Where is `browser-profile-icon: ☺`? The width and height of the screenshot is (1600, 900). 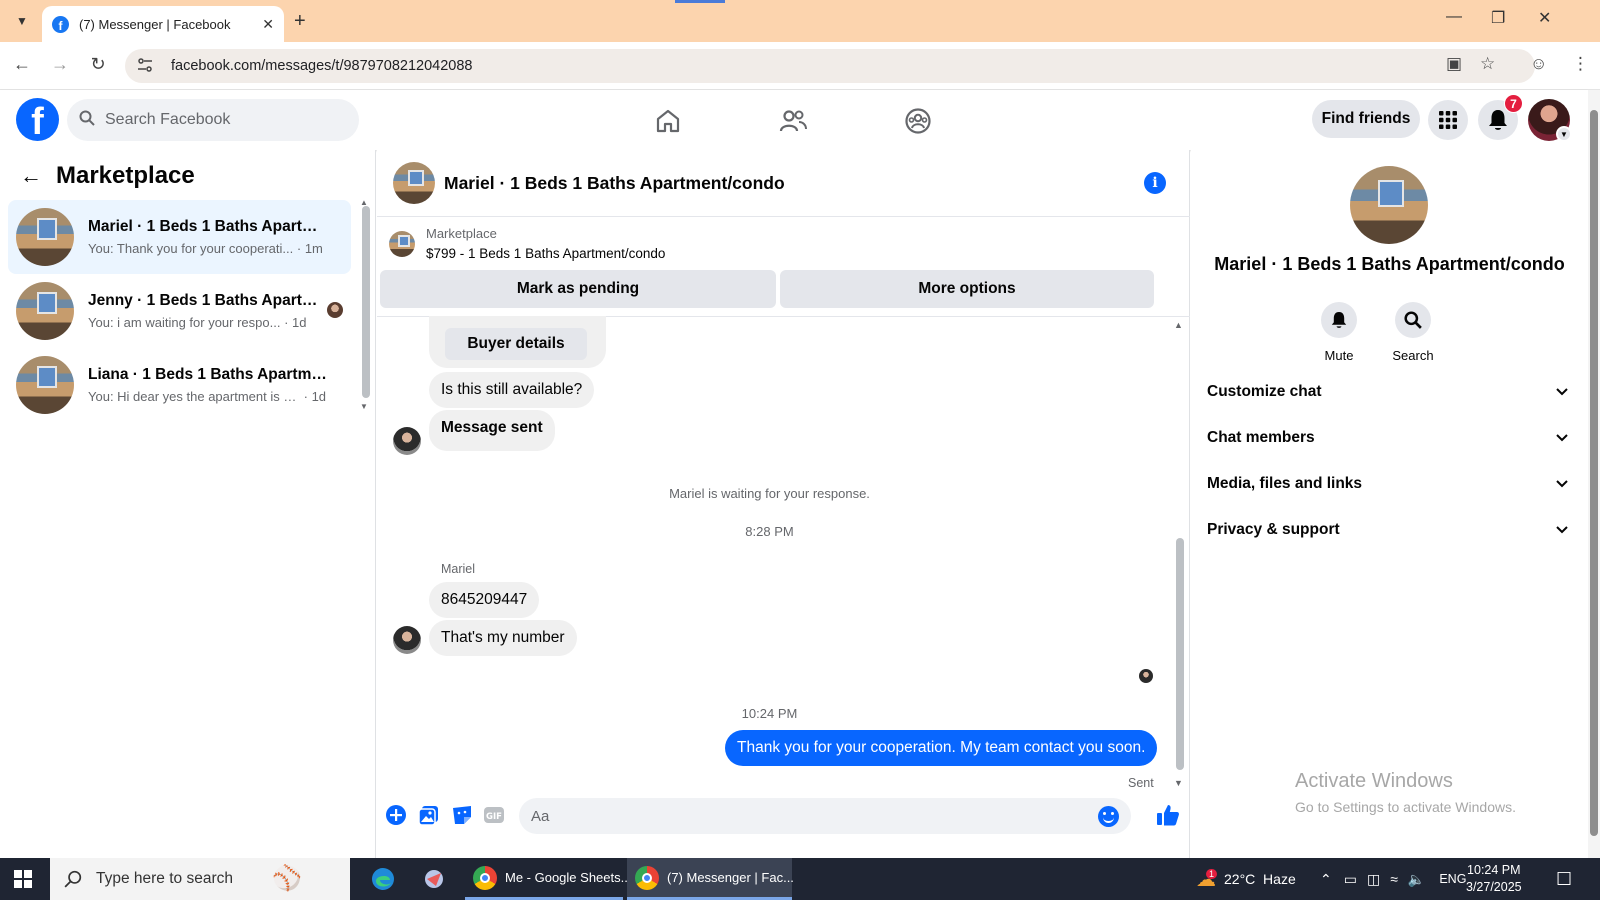
browser-profile-icon: ☺ is located at coordinates (1538, 64).